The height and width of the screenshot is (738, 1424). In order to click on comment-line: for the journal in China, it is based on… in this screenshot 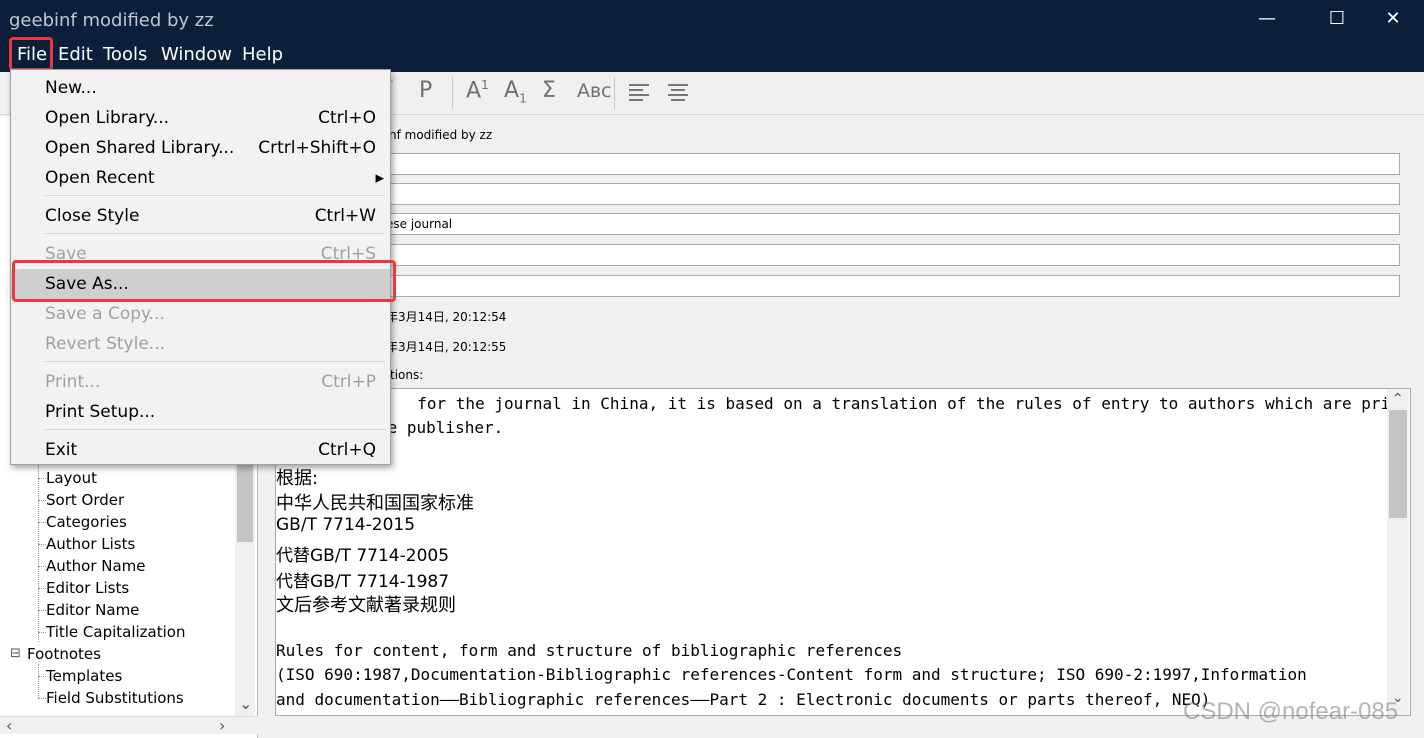, I will do `click(904, 403)`.